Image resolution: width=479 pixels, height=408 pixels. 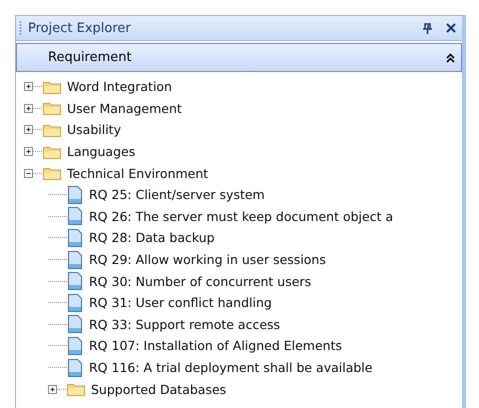 I want to click on tree-item: RQ 31: User conflict handling, so click(x=180, y=302).